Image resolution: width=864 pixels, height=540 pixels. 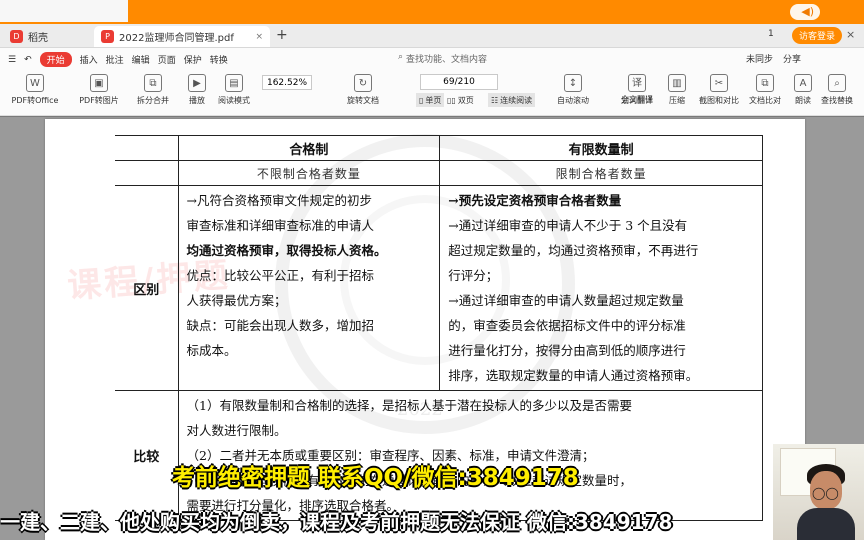 I want to click on search-icon: ⌕, so click(x=401, y=57).